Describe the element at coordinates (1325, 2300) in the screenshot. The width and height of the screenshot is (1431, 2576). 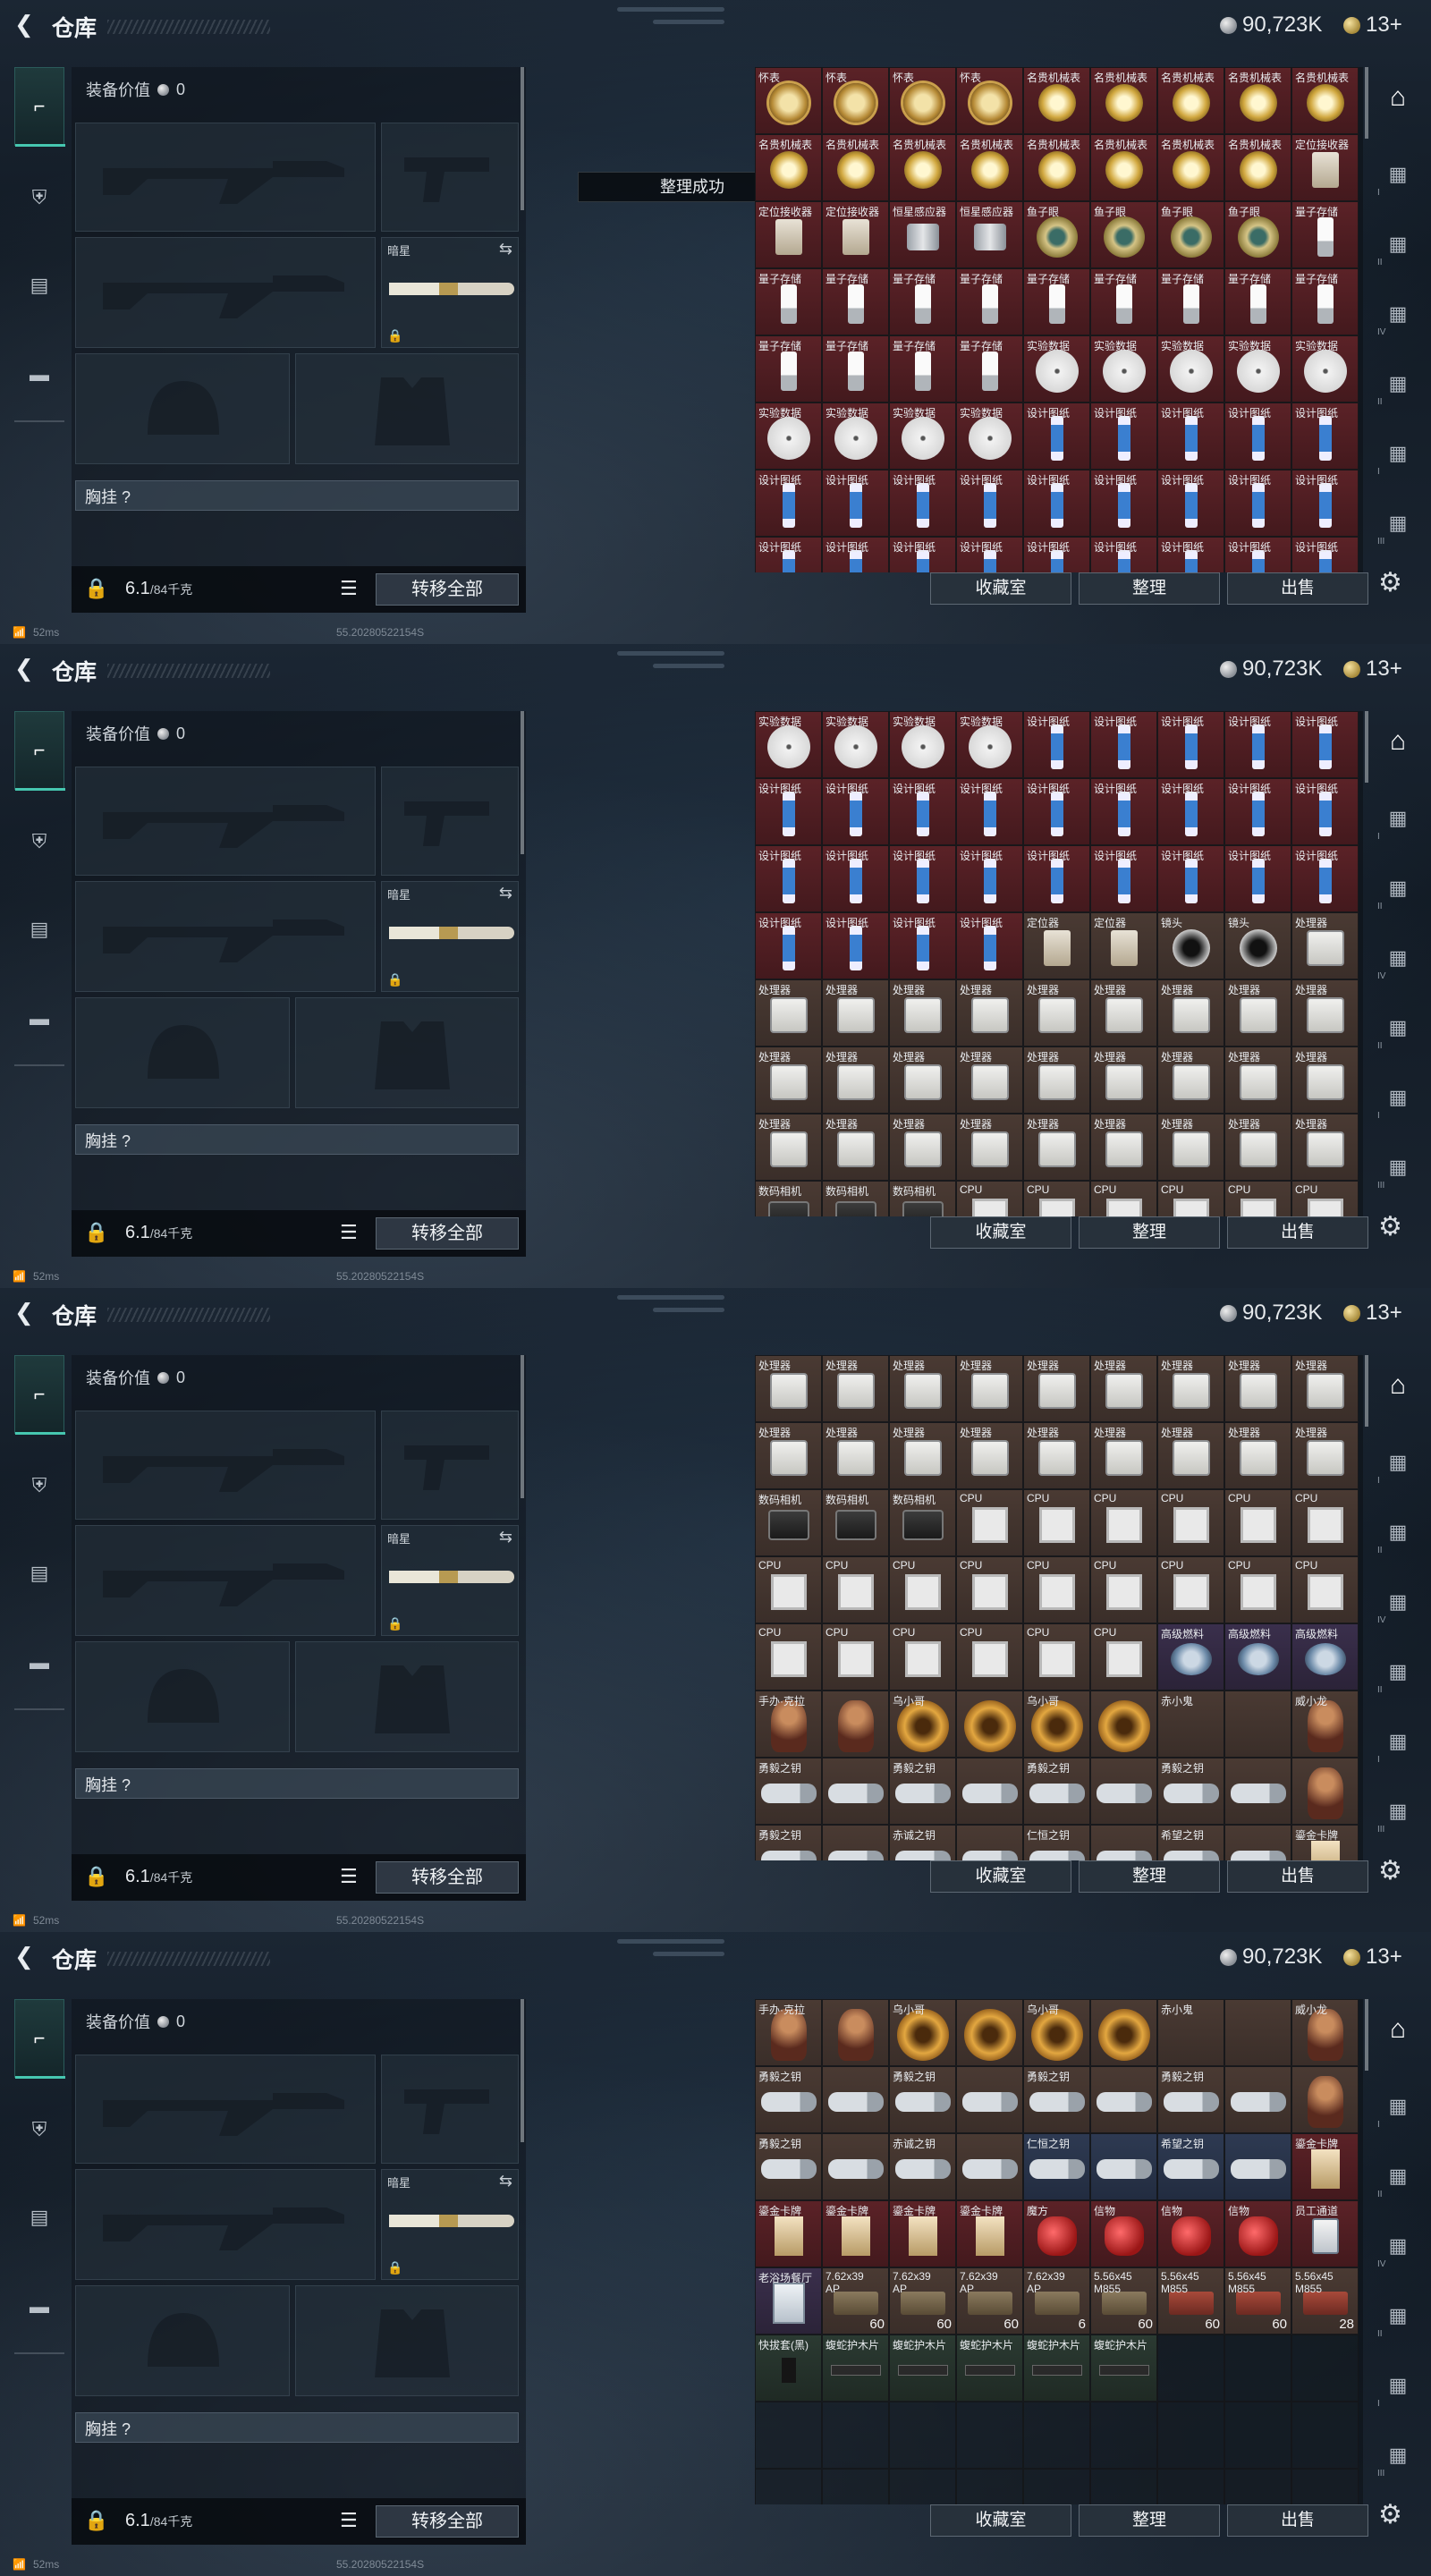
I see `inventory-item: 5.56x45 M855 28` at that location.